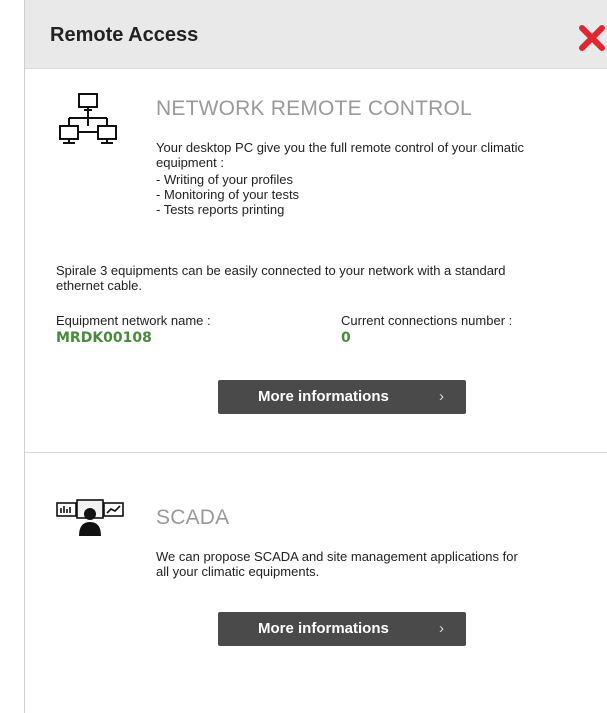 This screenshot has height=713, width=607. I want to click on close-button, so click(592, 38).